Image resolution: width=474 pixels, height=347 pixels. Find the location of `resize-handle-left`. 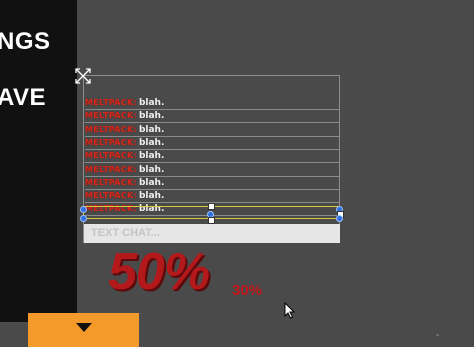

resize-handle-left is located at coordinates (83, 209).